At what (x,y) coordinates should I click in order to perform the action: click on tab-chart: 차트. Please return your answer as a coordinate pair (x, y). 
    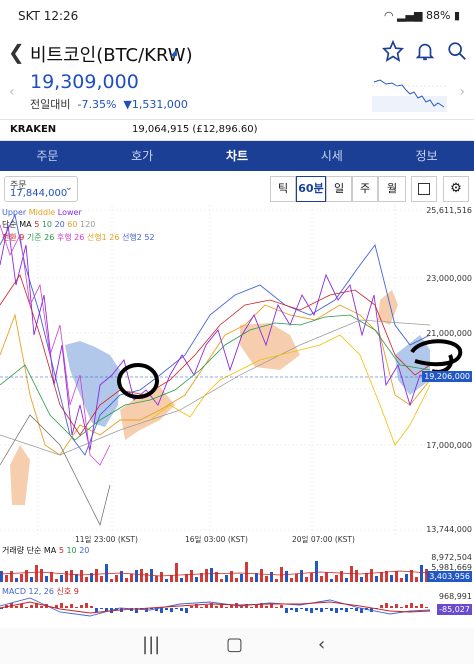
    Looking at the image, I should click on (237, 156).